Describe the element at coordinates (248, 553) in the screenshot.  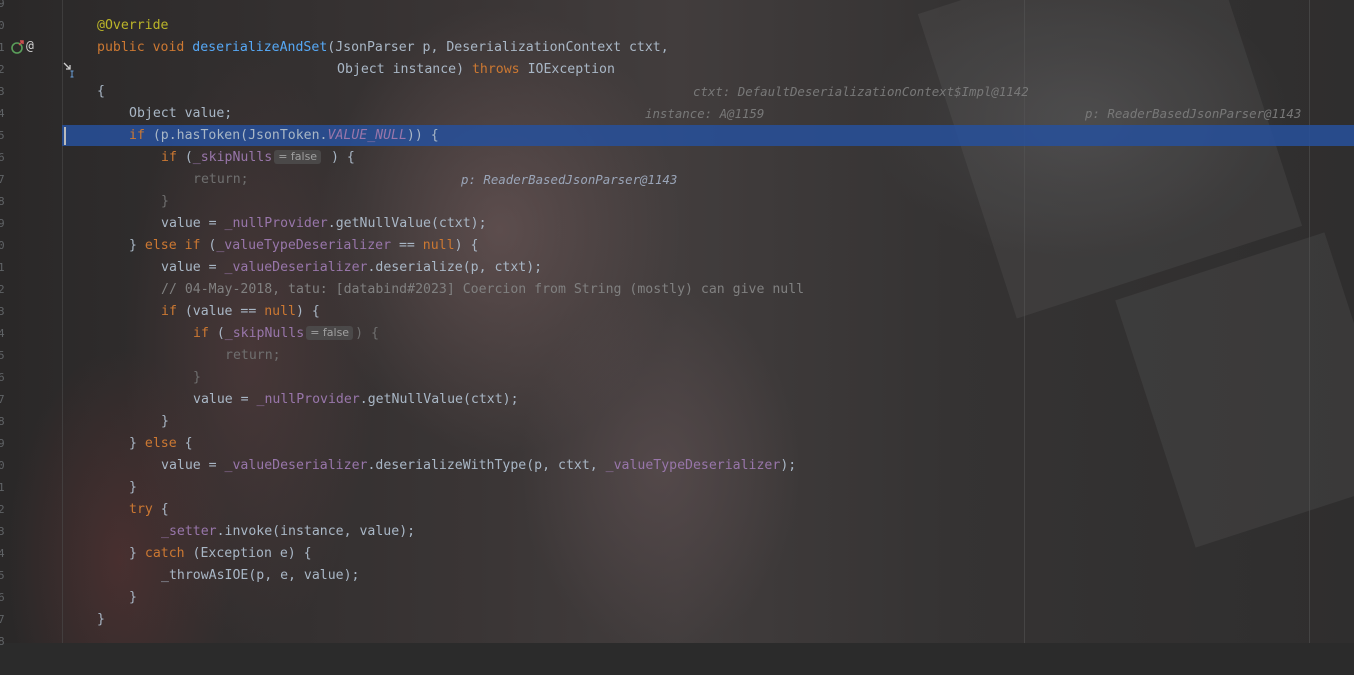
I see `code-text: (Exception e) {` at that location.